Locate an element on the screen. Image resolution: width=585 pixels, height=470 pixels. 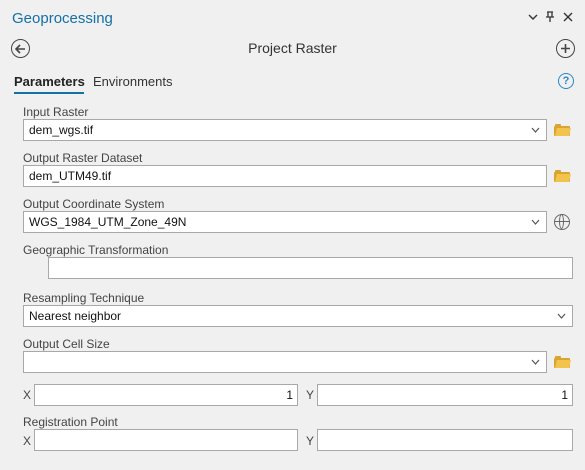
cell-size-y-input: 1 is located at coordinates (445, 395).